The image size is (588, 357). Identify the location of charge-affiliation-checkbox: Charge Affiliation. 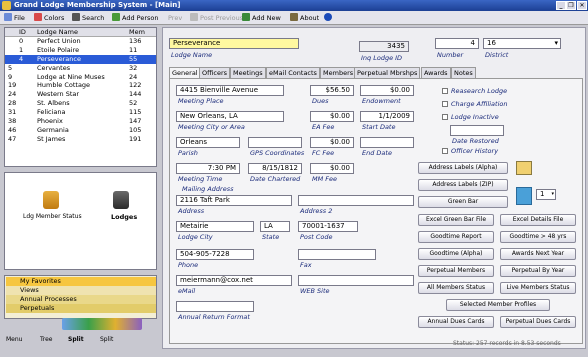
(475, 104).